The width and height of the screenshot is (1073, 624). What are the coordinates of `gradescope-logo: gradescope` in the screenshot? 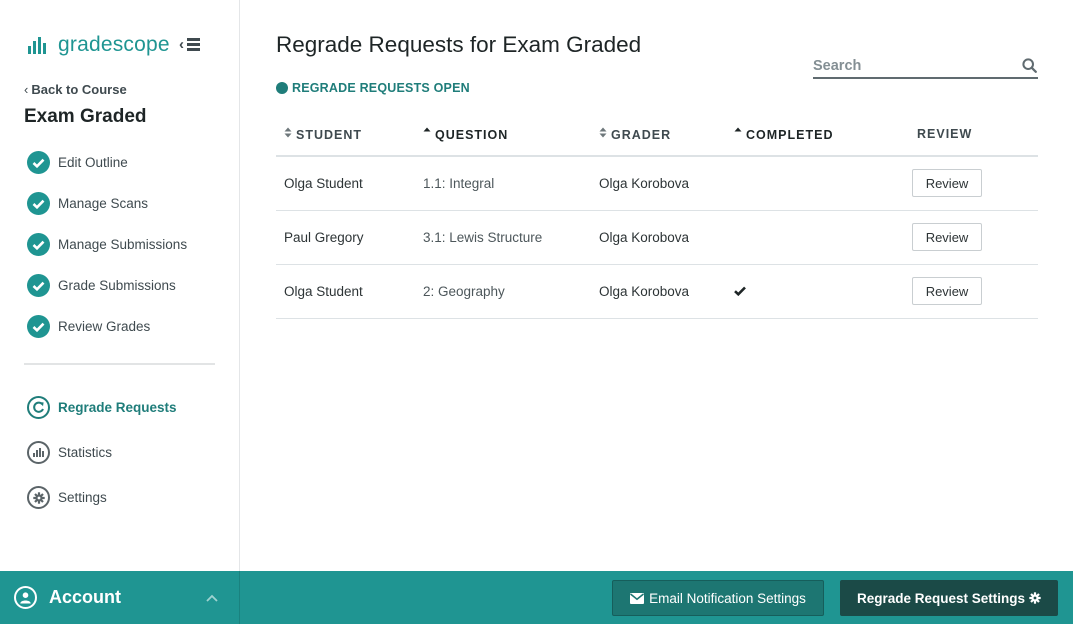 It's located at (99, 45).